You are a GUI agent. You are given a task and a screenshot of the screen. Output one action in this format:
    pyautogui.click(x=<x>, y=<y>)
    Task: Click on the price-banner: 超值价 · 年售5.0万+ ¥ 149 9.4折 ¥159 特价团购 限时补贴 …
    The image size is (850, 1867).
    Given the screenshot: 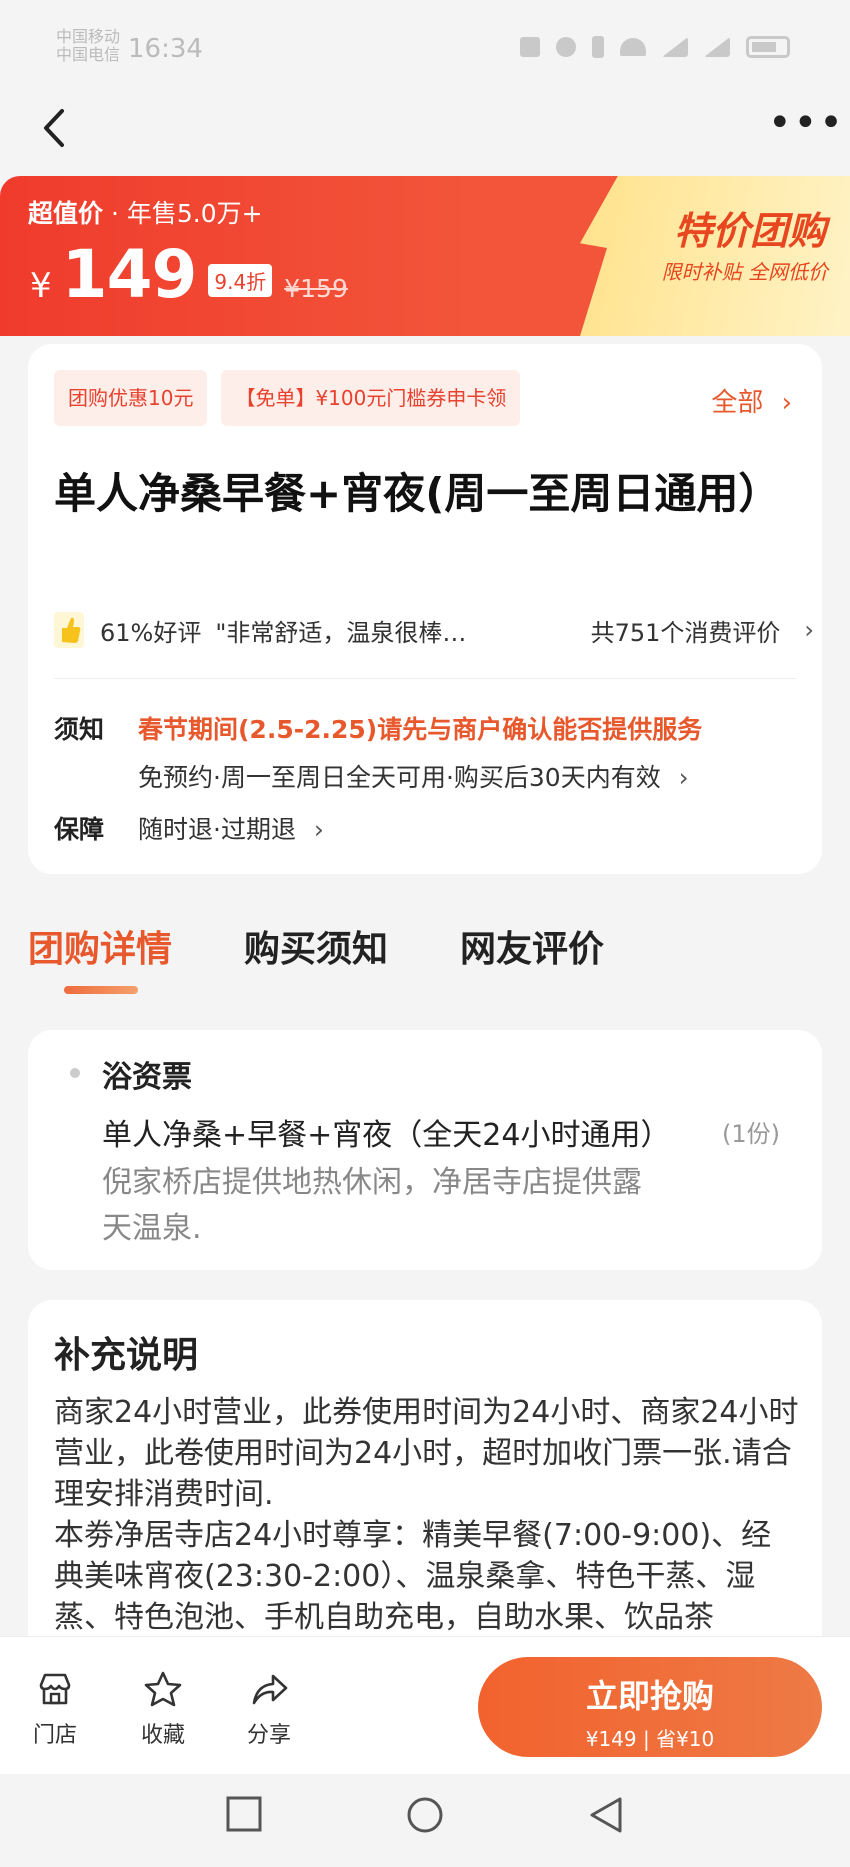 What is the action you would take?
    pyautogui.click(x=425, y=256)
    